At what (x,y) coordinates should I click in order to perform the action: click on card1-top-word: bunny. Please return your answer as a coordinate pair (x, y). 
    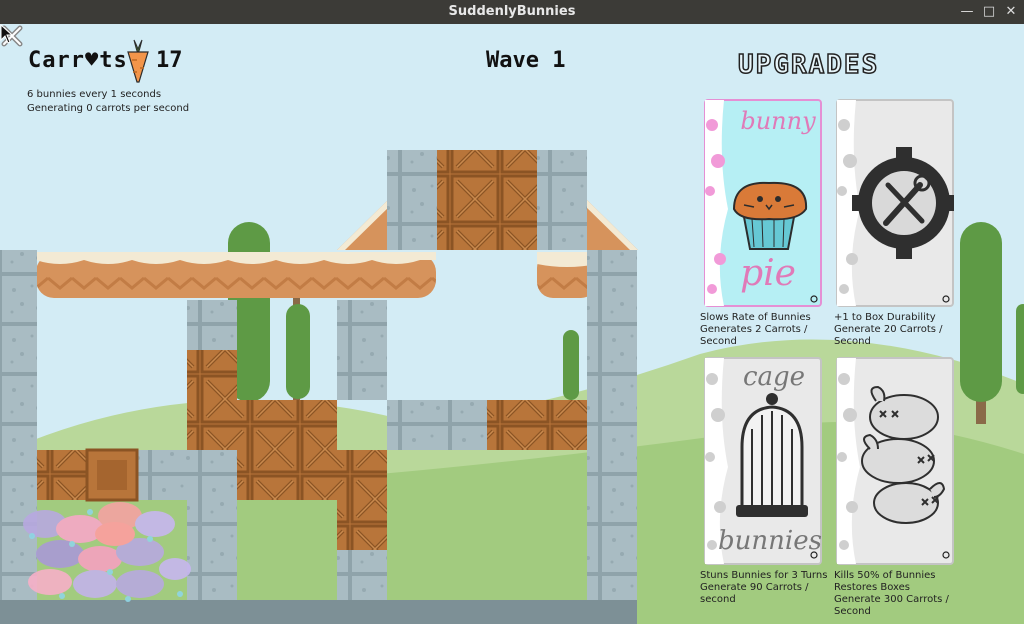
    Looking at the image, I should click on (778, 121).